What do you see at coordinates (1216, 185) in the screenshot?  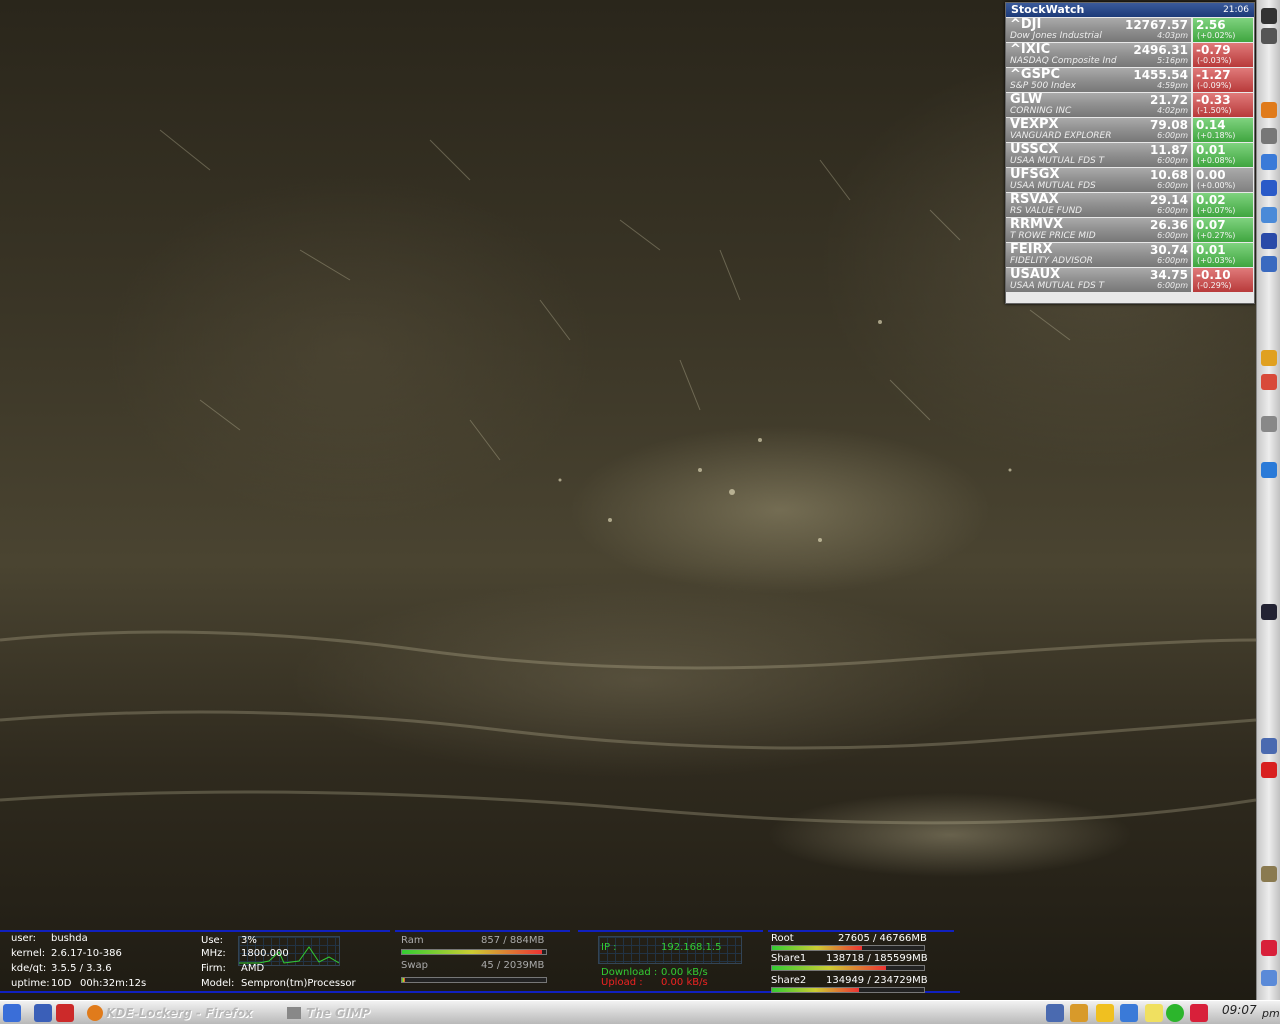 I see `stock-percent: (+0.00%)` at bounding box center [1216, 185].